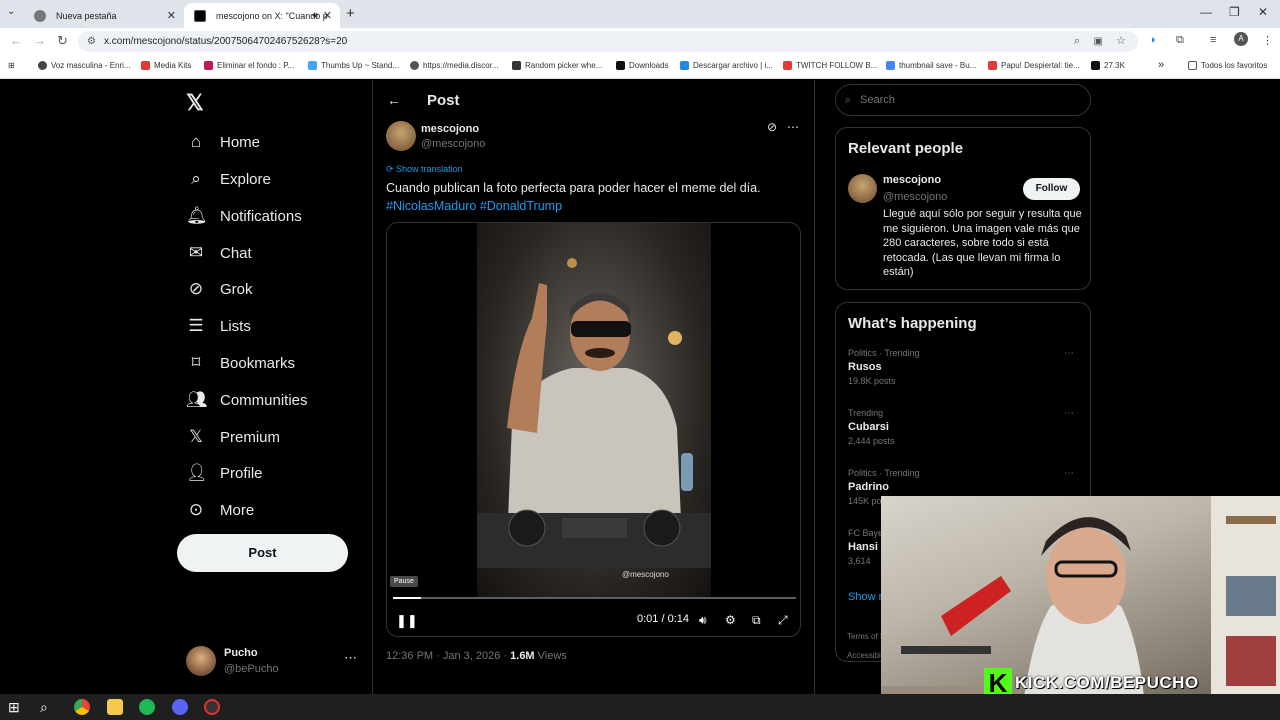 This screenshot has width=1280, height=720. I want to click on sidebar-item-home: ⌂ Home, so click(223, 142).